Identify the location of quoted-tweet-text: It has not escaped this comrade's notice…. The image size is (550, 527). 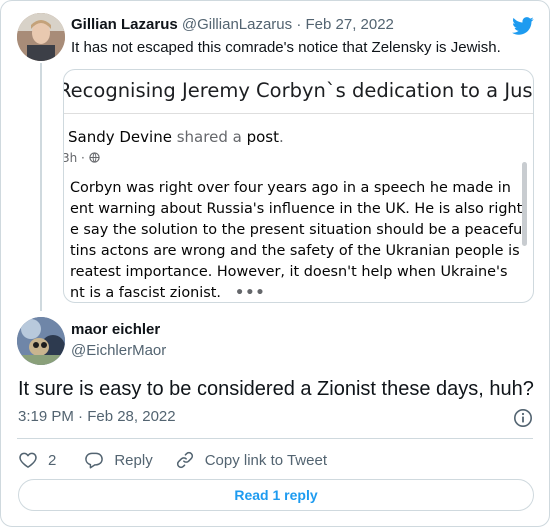
(286, 47).